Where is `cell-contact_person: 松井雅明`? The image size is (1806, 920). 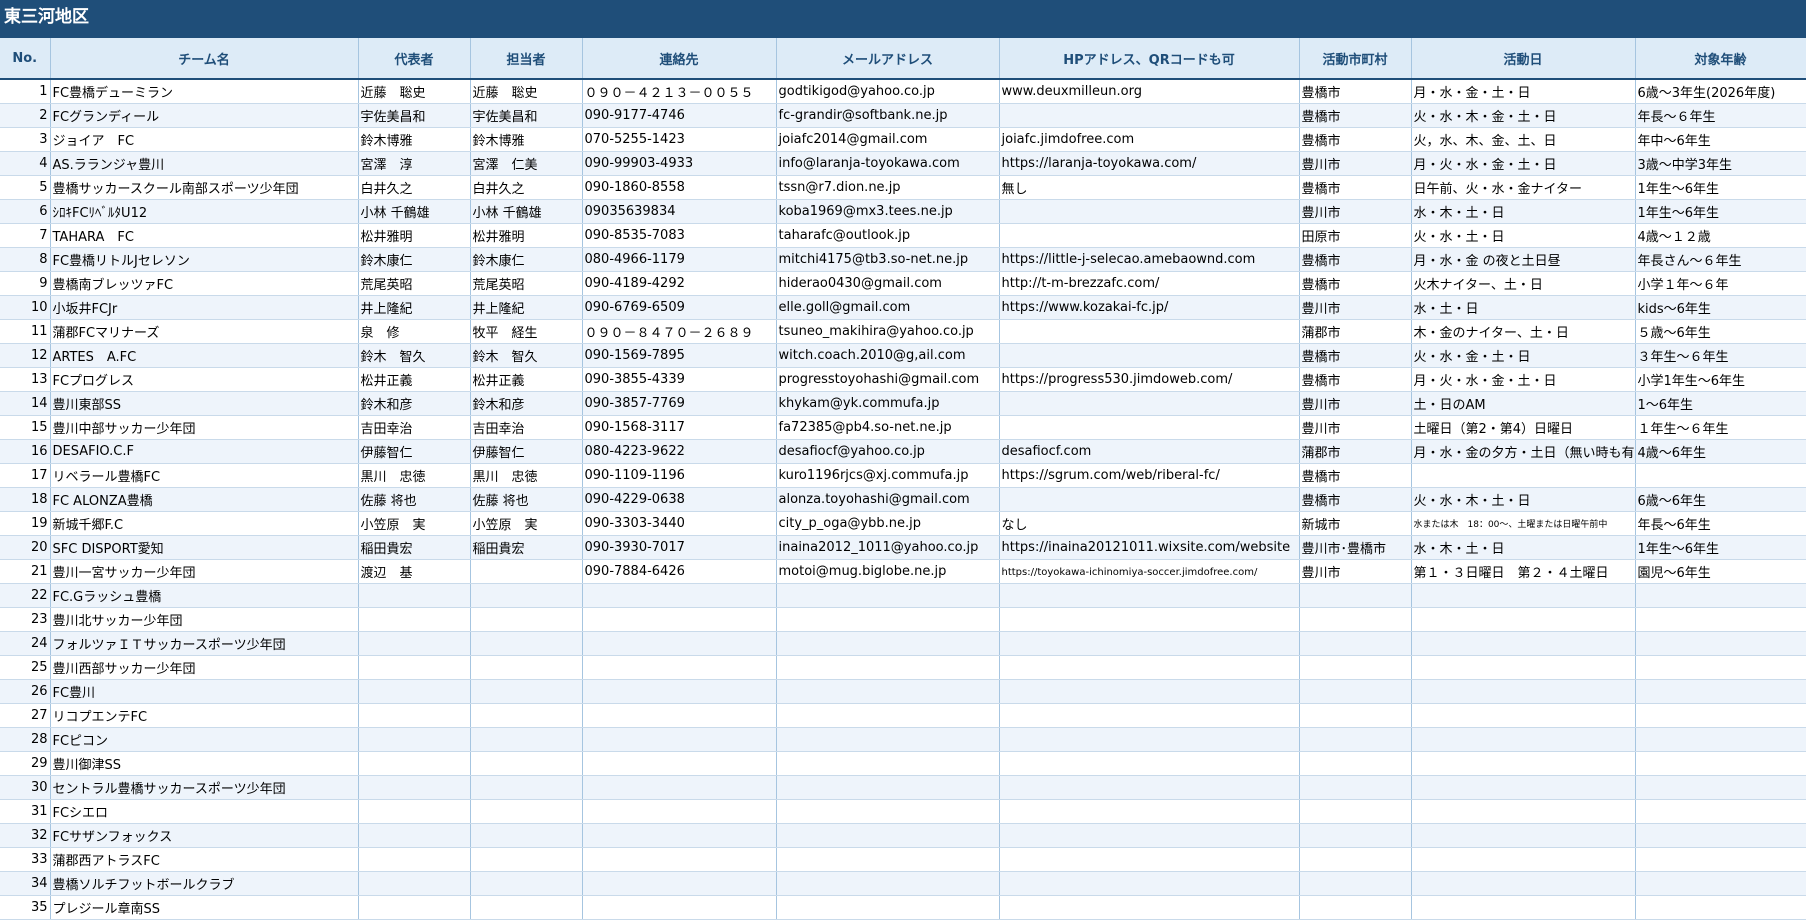
cell-contact_person: 松井雅明 is located at coordinates (526, 235).